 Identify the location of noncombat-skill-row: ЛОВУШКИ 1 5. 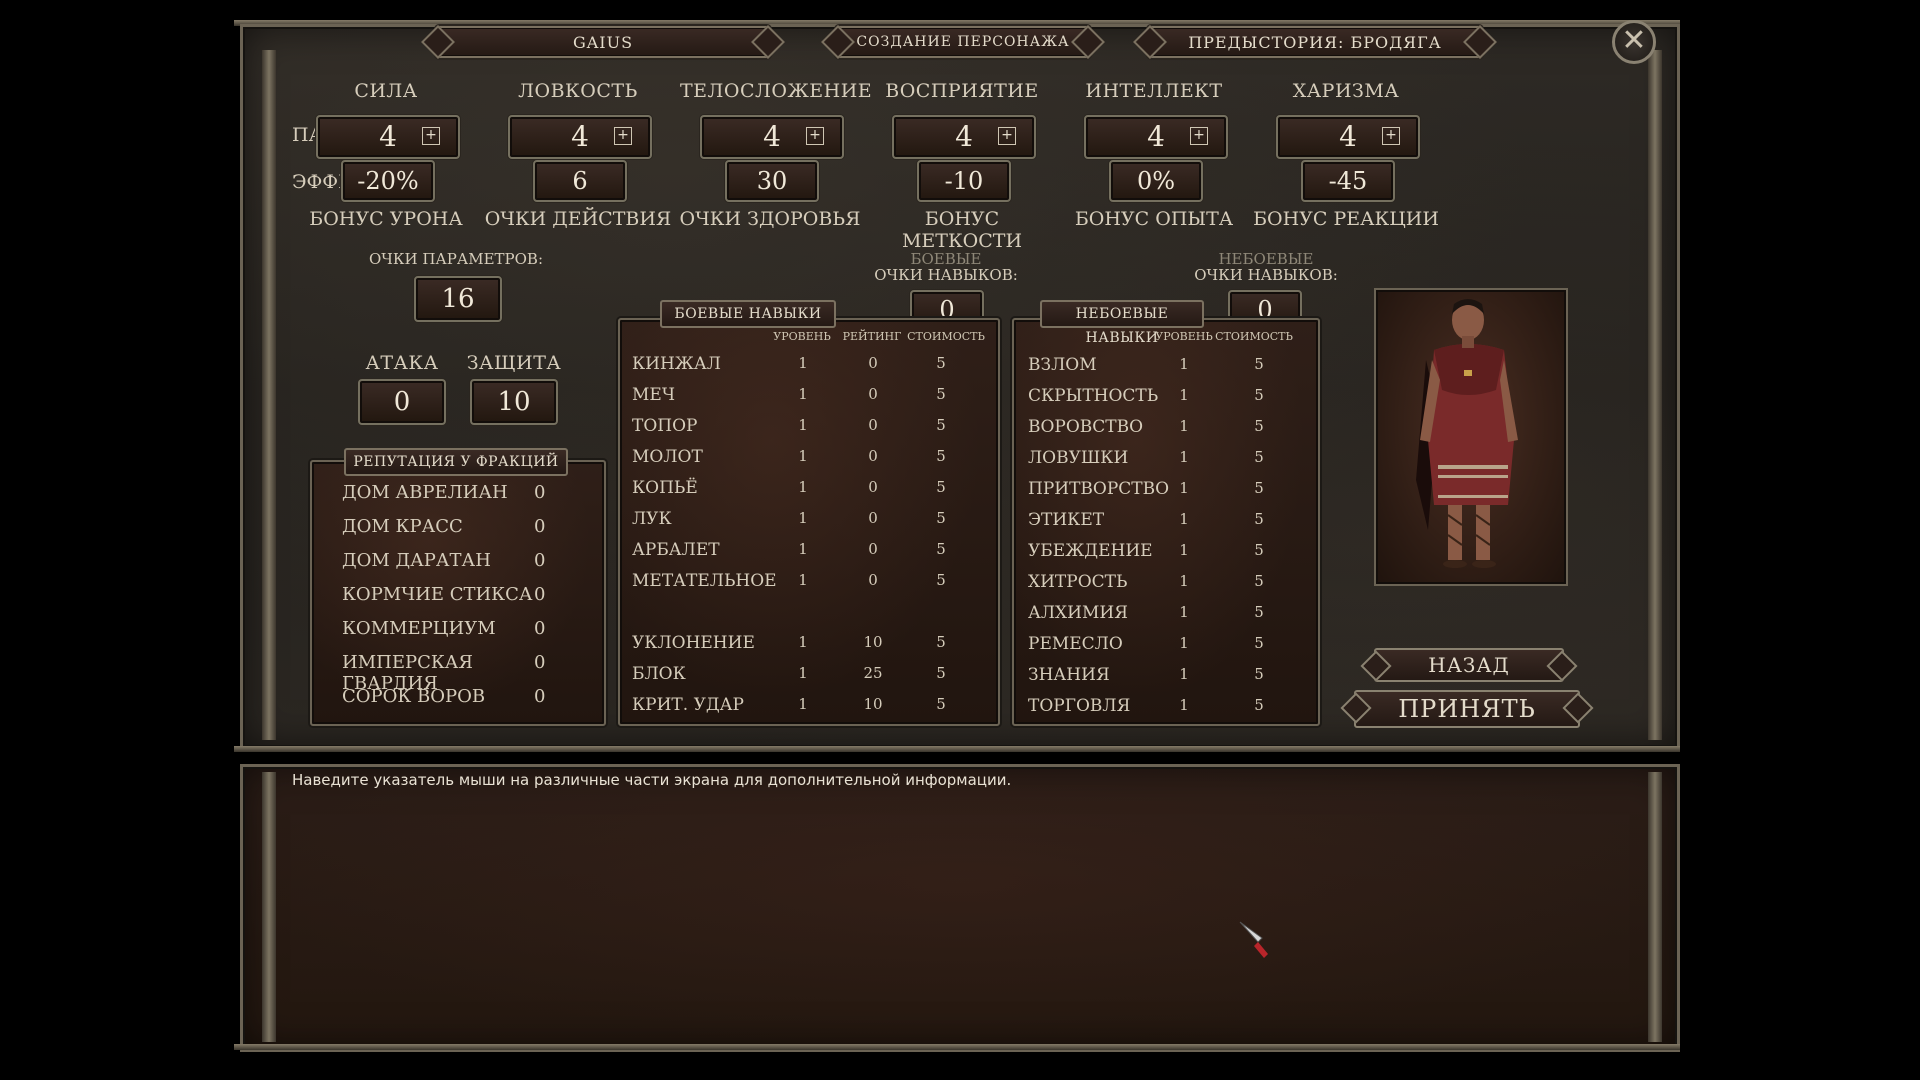
(1168, 462).